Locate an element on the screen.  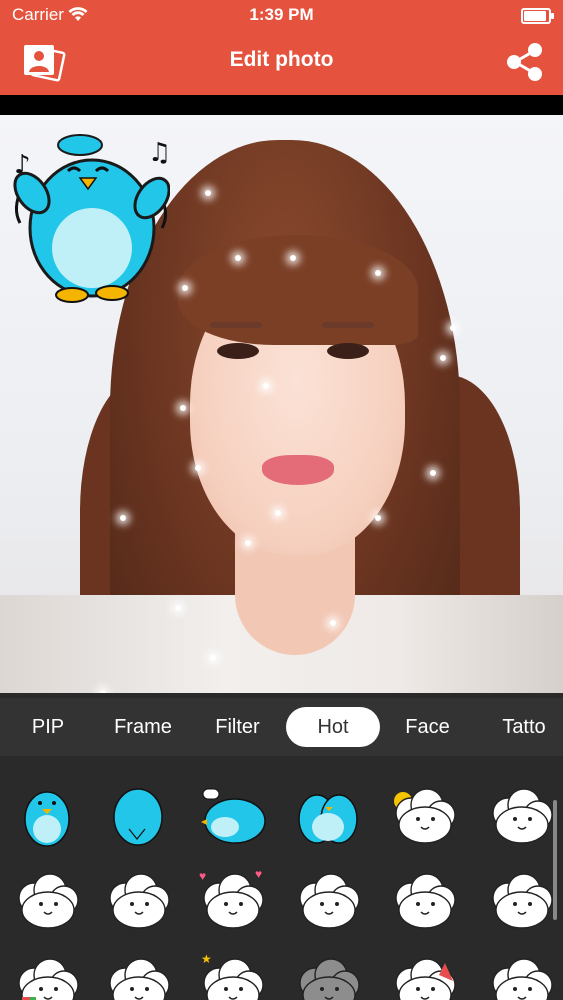
sticker-icon: ♥ ♥ is located at coordinates (231, 898).